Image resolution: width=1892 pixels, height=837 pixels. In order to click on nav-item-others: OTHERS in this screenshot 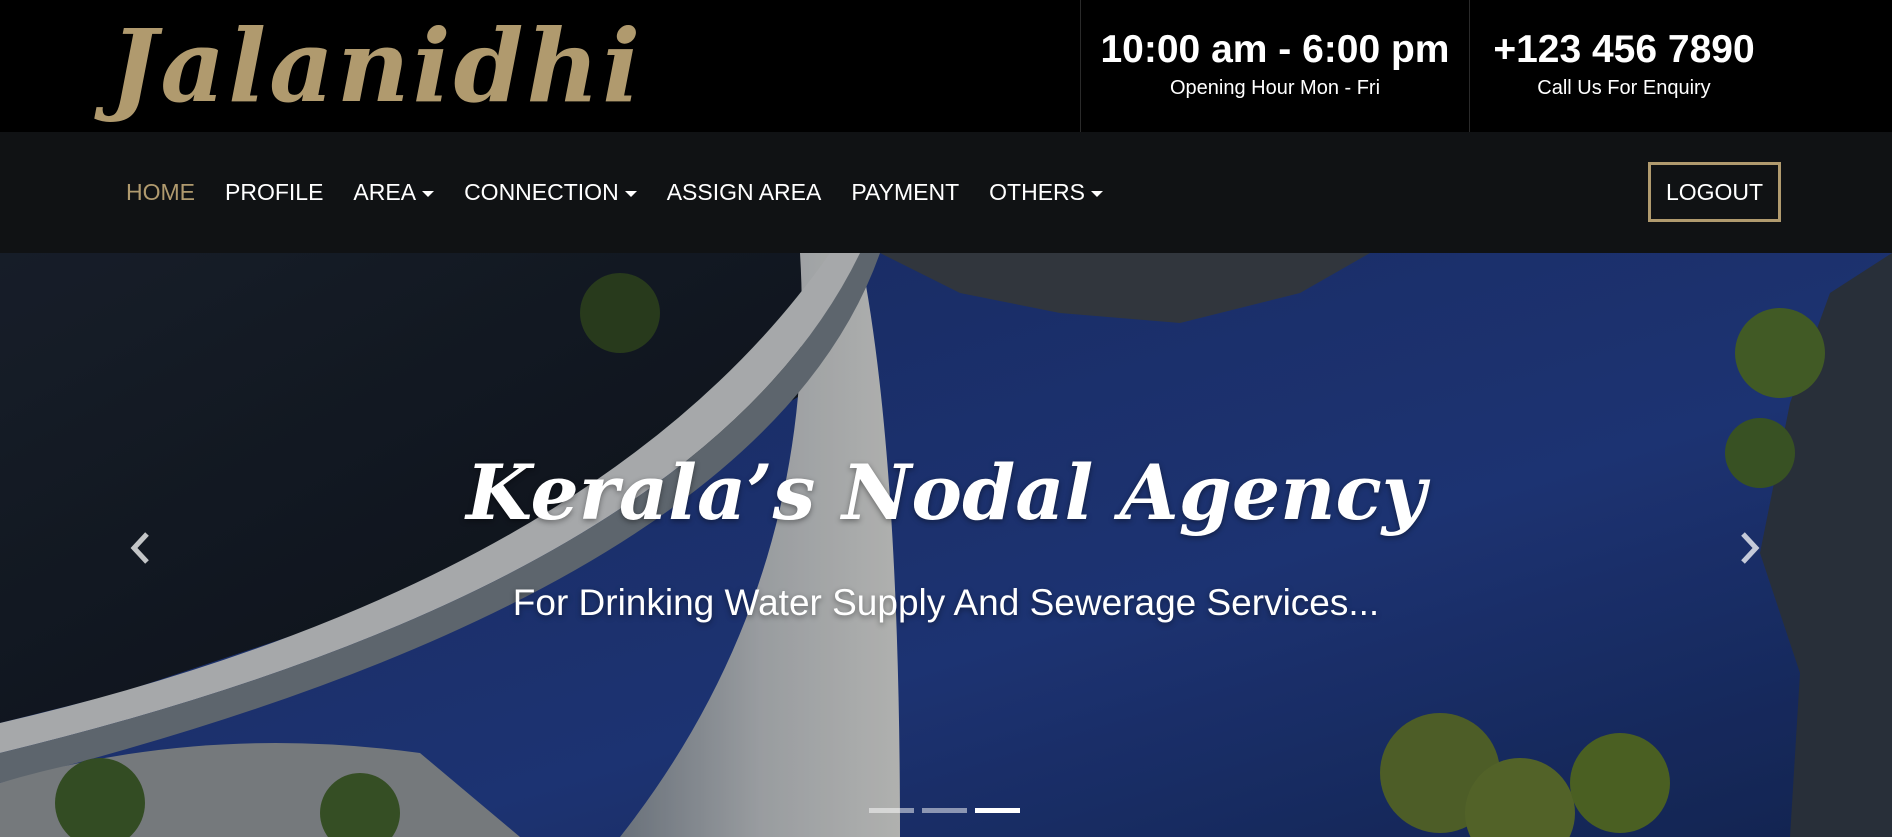, I will do `click(1046, 192)`.